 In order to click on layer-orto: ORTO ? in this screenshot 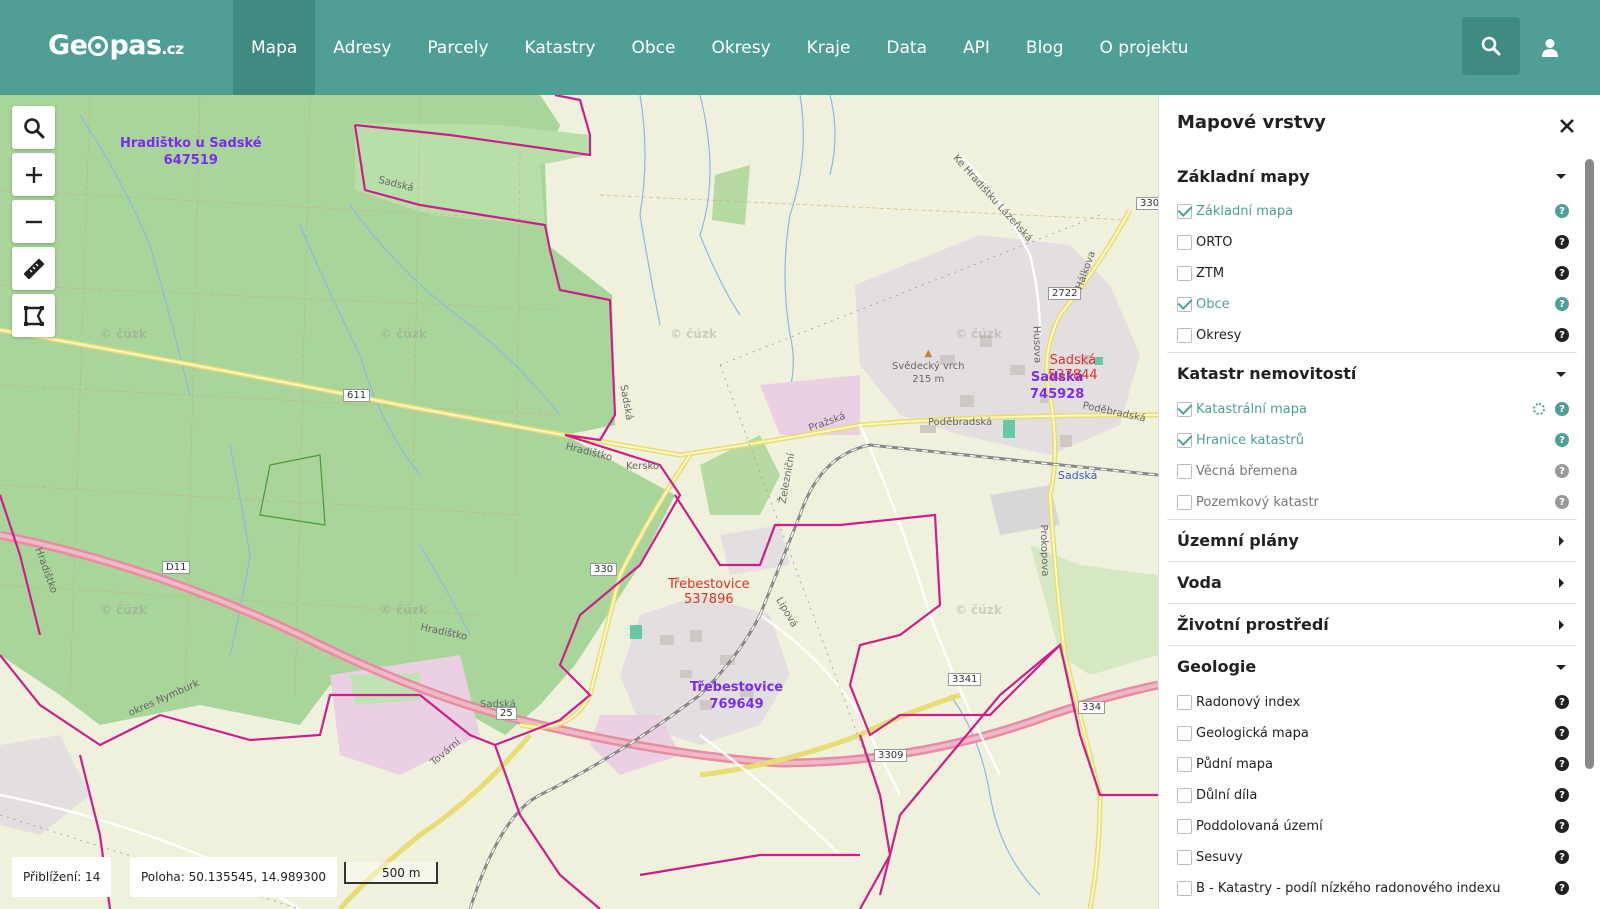, I will do `click(1377, 242)`.